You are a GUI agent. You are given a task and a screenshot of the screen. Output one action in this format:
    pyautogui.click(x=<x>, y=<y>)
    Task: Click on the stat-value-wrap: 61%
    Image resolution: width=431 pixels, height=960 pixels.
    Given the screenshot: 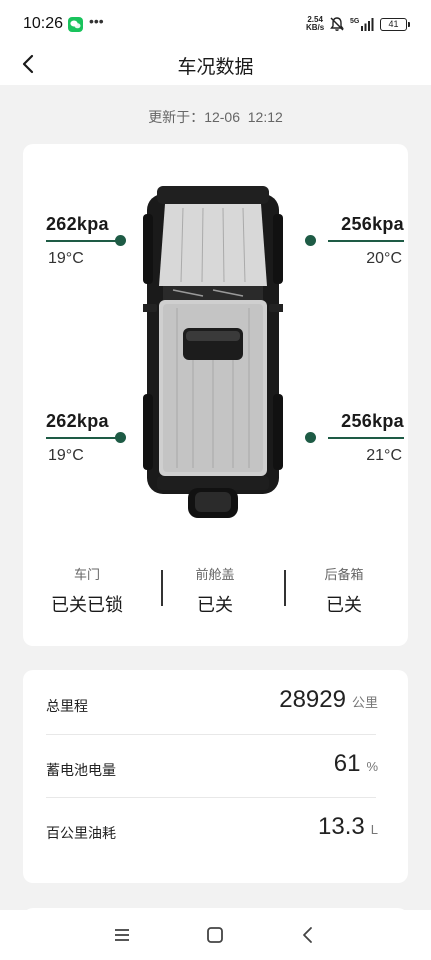 What is the action you would take?
    pyautogui.click(x=356, y=764)
    